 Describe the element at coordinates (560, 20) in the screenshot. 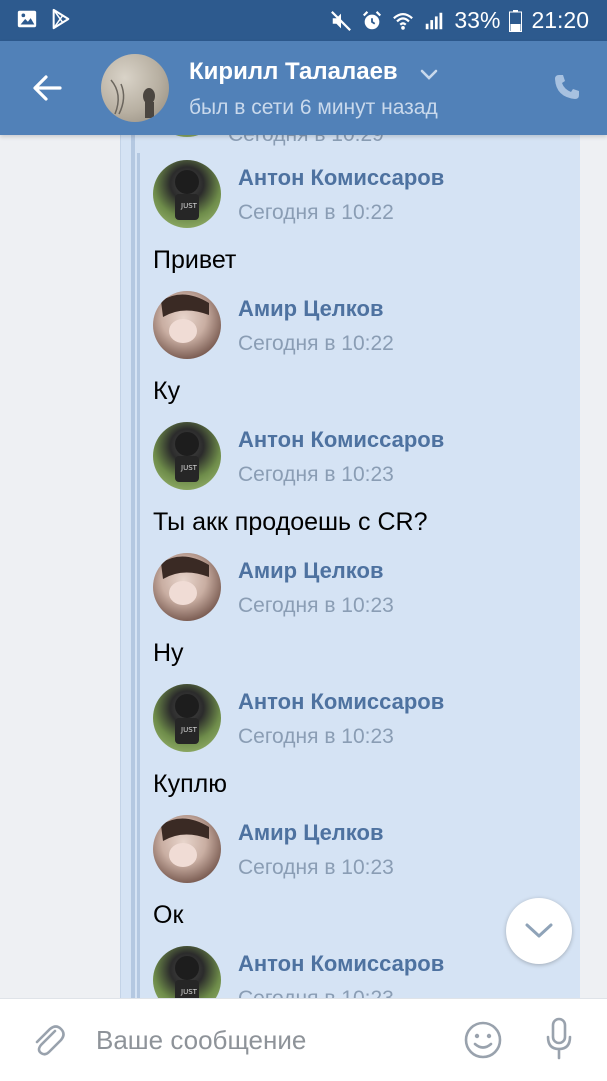

I see `status-time: 21:20` at that location.